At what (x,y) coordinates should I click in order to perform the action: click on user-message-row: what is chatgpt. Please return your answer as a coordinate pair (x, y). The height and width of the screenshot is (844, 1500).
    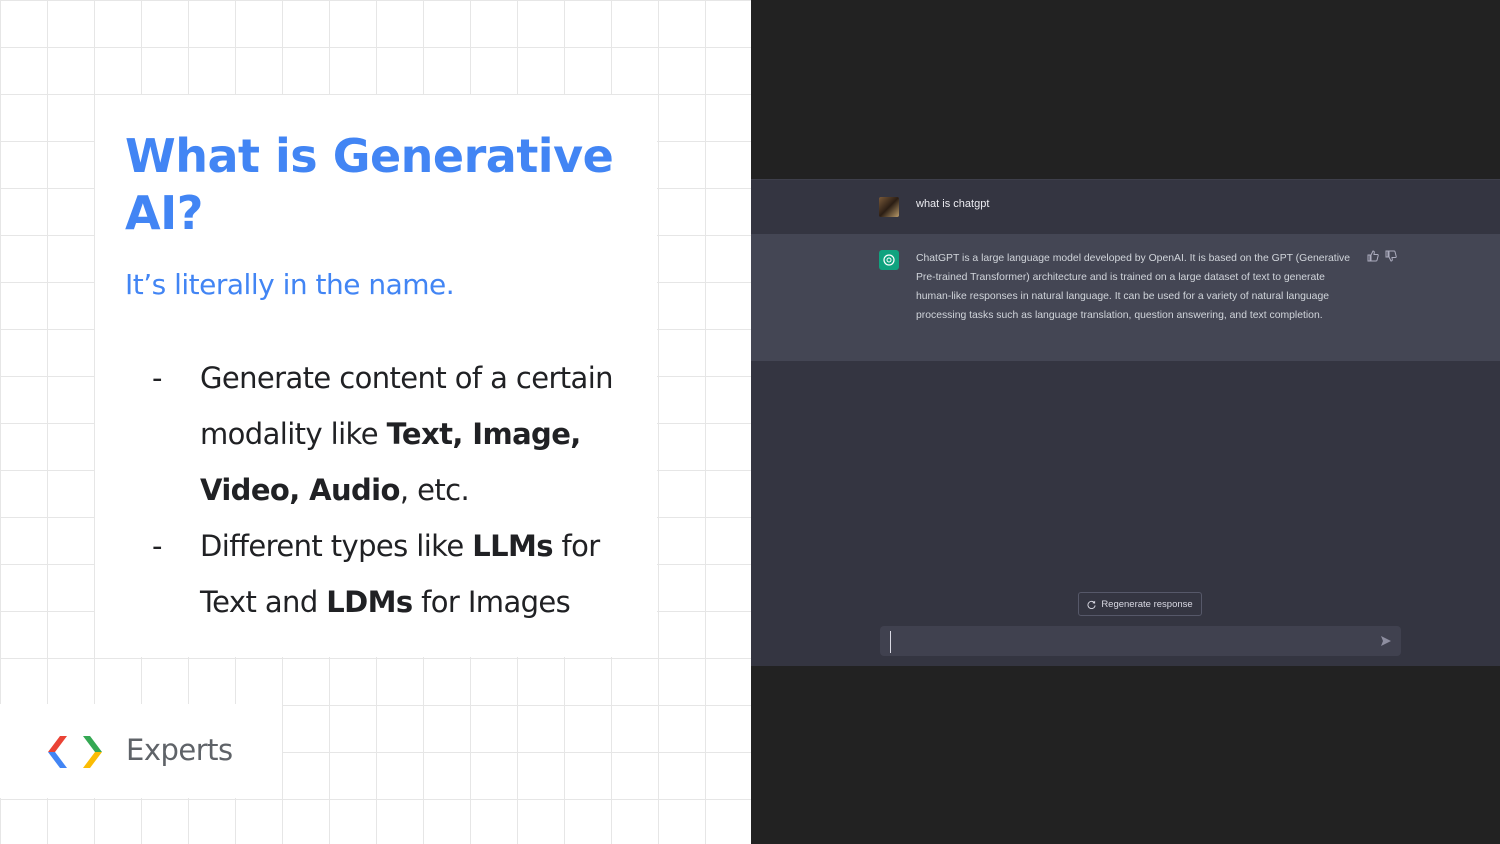
    Looking at the image, I should click on (1125, 207).